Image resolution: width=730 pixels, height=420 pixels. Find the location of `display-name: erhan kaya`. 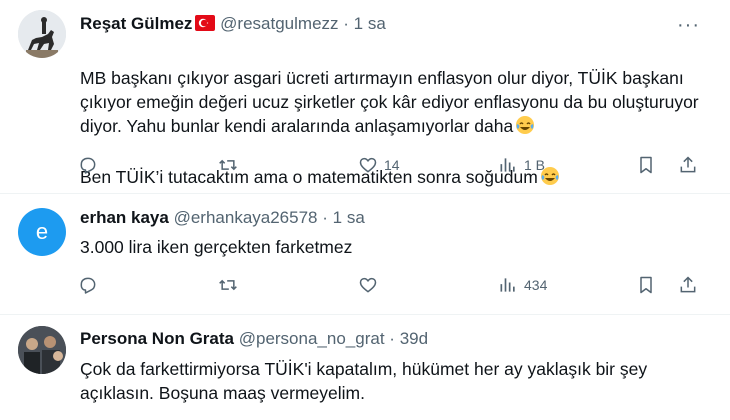

display-name: erhan kaya is located at coordinates (124, 217).